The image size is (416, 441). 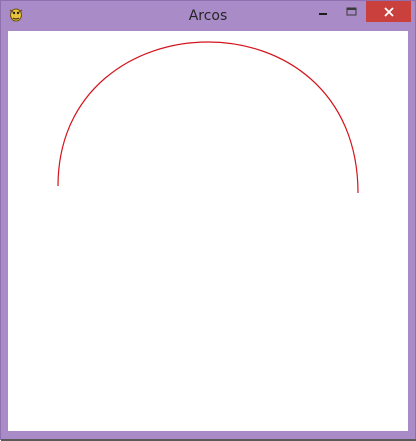 I want to click on close-button, so click(x=388, y=11).